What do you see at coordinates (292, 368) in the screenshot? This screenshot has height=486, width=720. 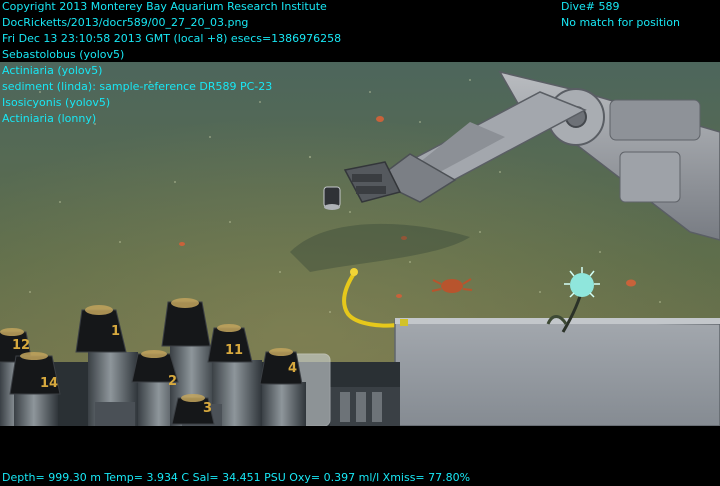 I see `tube-label: 4` at bounding box center [292, 368].